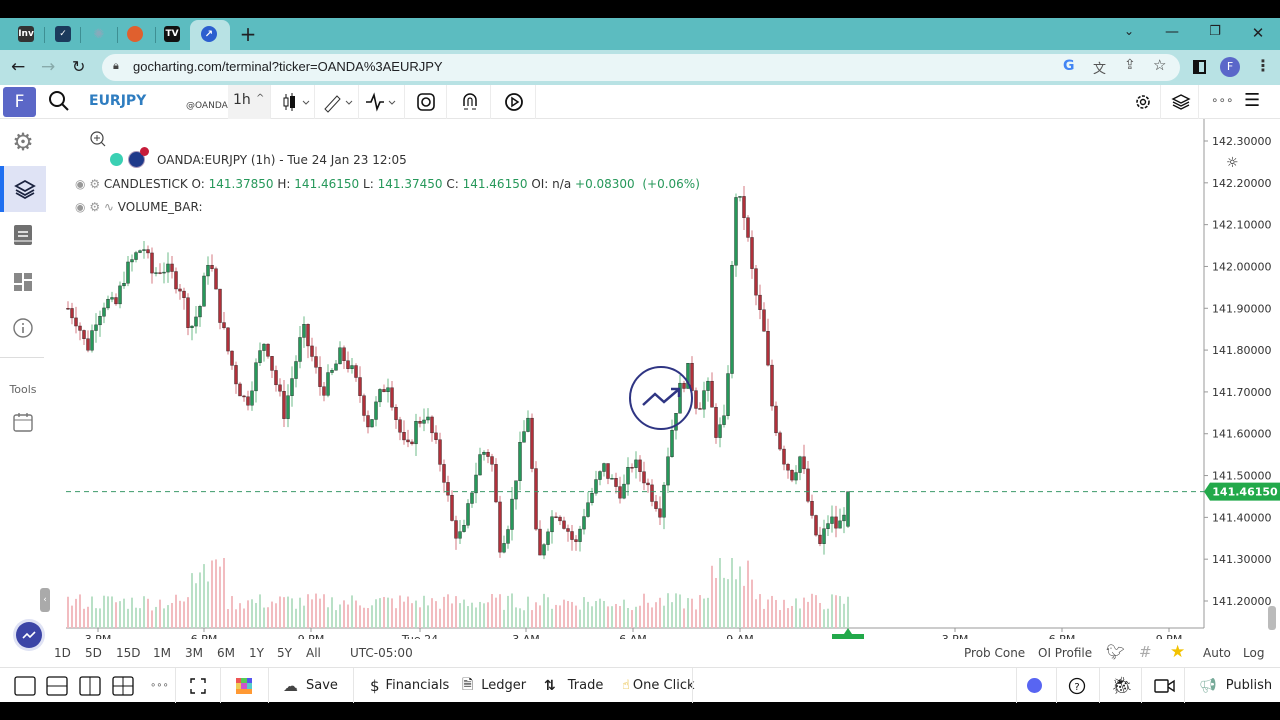  Describe the element at coordinates (514, 104) in the screenshot. I see `replay-play-icon` at that location.